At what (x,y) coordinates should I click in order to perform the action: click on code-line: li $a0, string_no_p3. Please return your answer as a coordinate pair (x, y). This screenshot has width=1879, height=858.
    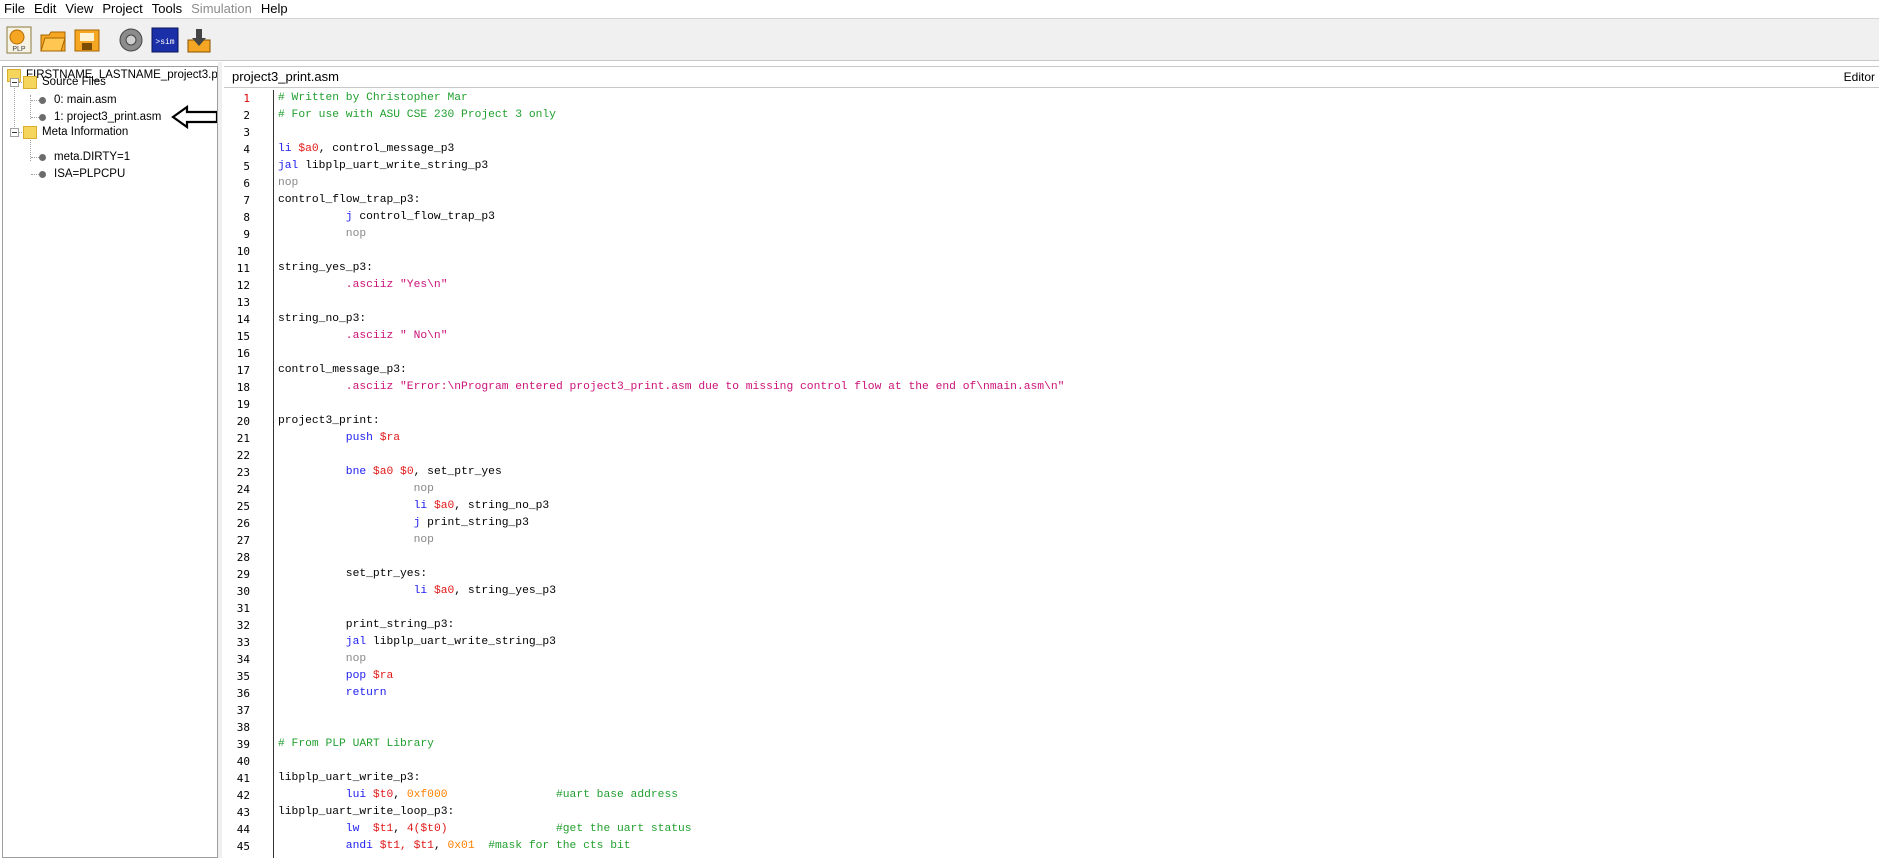
    Looking at the image, I should click on (414, 506).